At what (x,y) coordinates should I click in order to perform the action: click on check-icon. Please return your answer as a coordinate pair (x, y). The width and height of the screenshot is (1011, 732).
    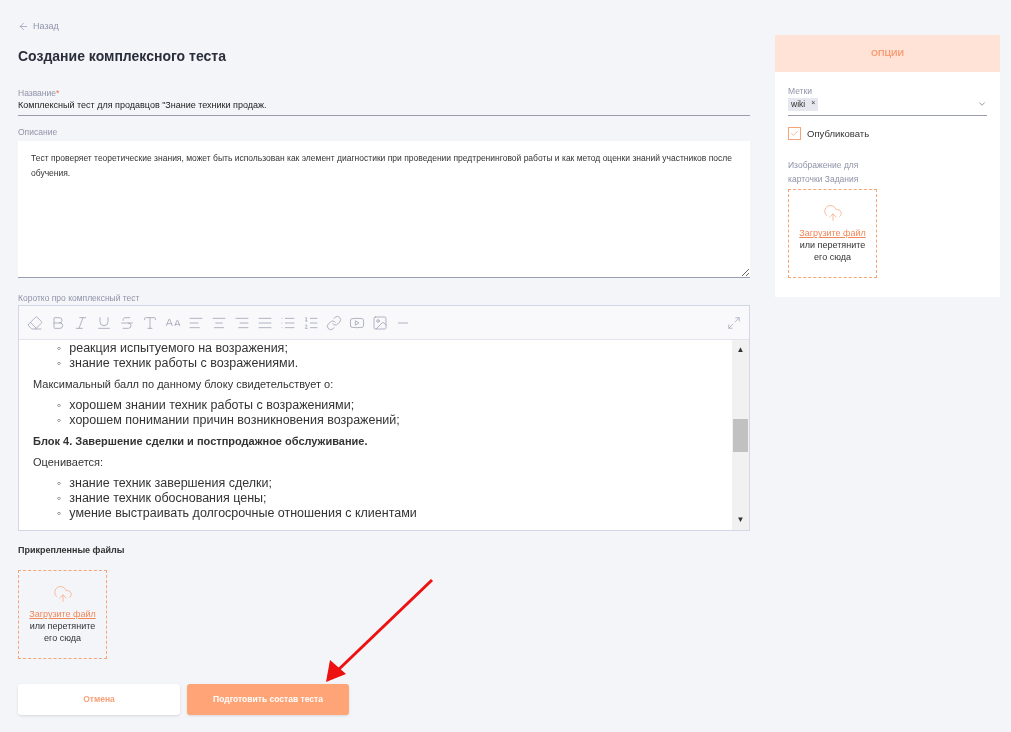
    Looking at the image, I should click on (794, 134).